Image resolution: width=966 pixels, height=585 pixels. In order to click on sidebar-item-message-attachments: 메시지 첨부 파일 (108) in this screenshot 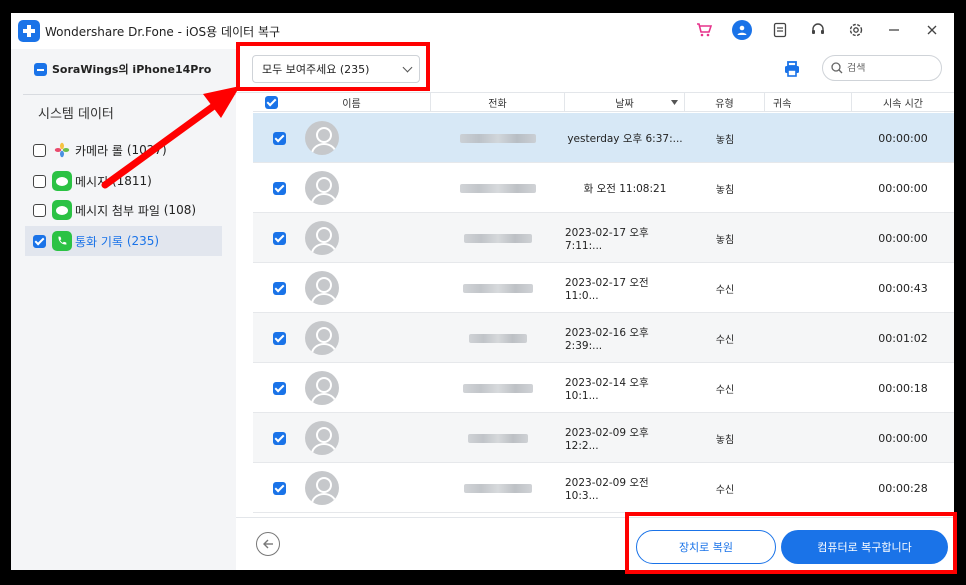, I will do `click(123, 210)`.